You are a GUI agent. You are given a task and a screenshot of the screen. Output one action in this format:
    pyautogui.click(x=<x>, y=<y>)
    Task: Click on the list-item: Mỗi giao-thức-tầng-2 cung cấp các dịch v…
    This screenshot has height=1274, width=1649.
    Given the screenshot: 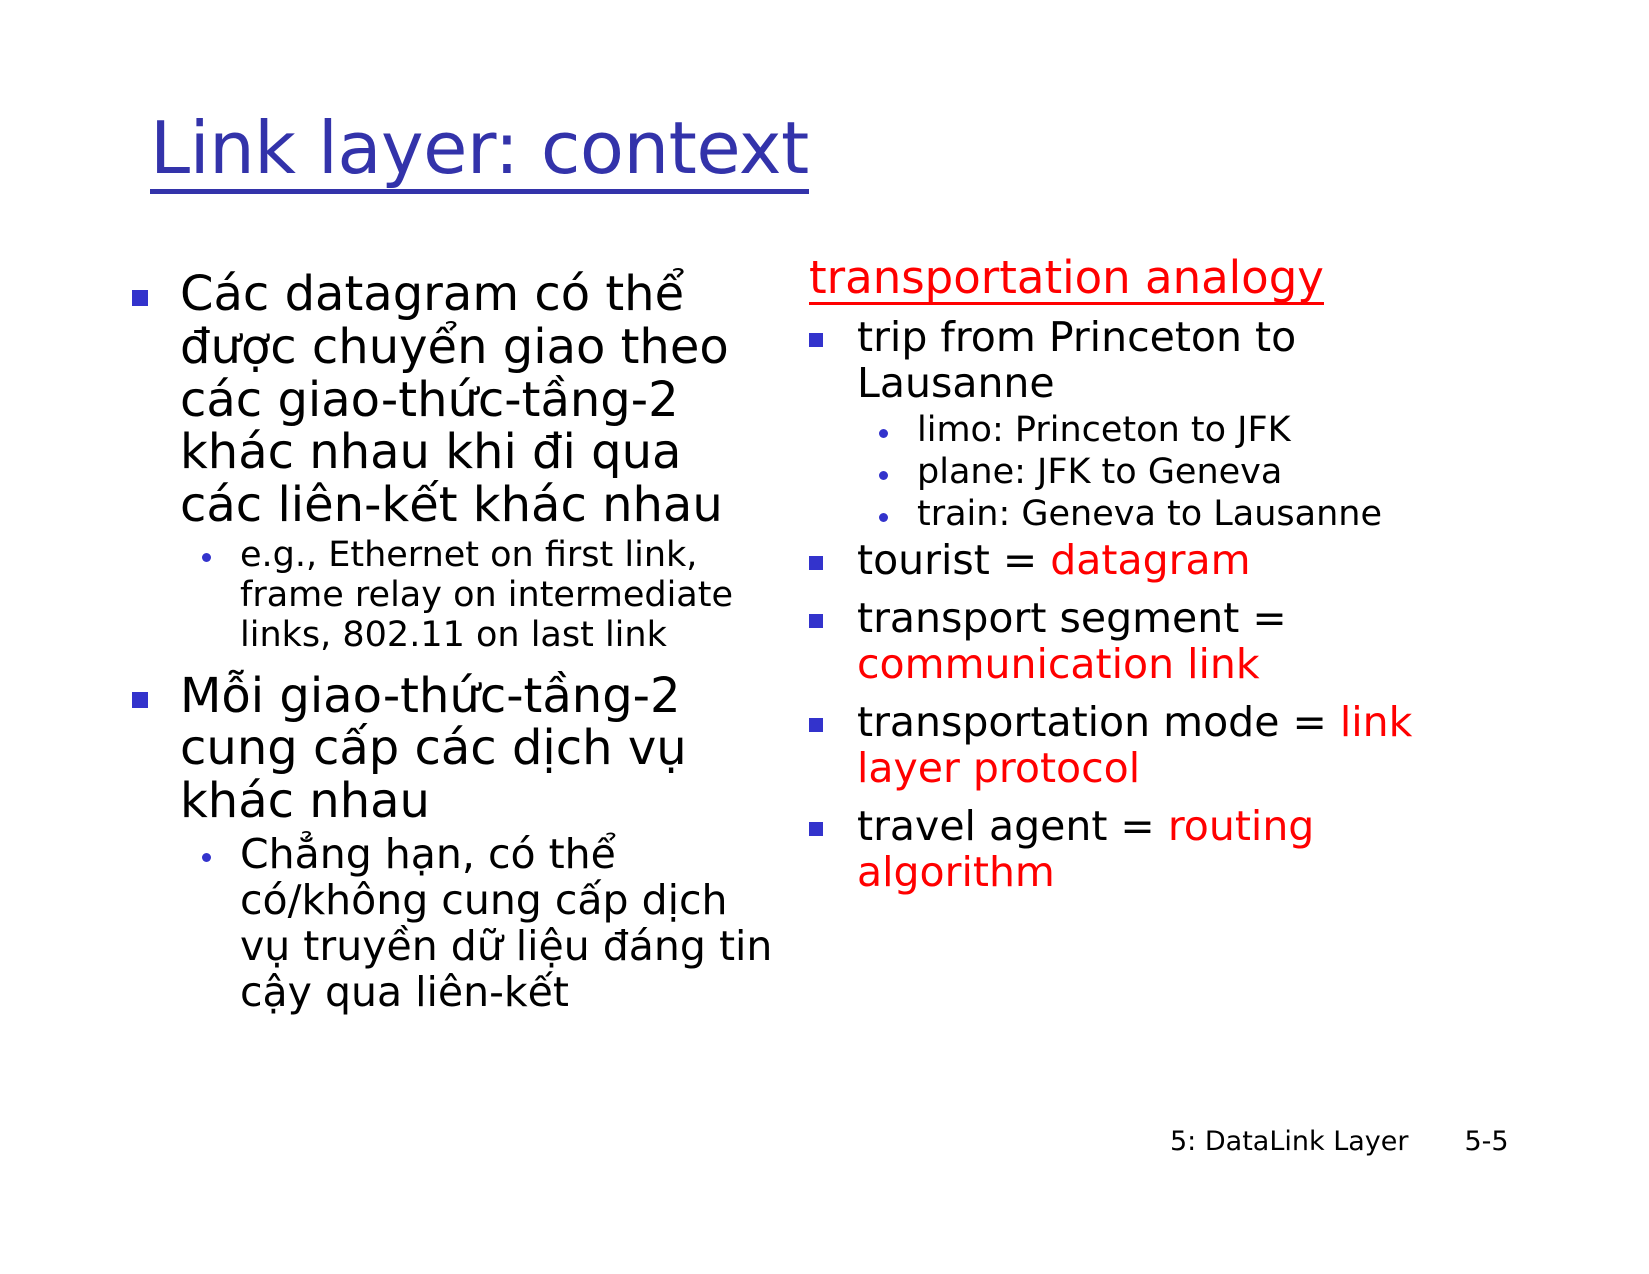 What is the action you would take?
    pyautogui.click(x=448, y=841)
    